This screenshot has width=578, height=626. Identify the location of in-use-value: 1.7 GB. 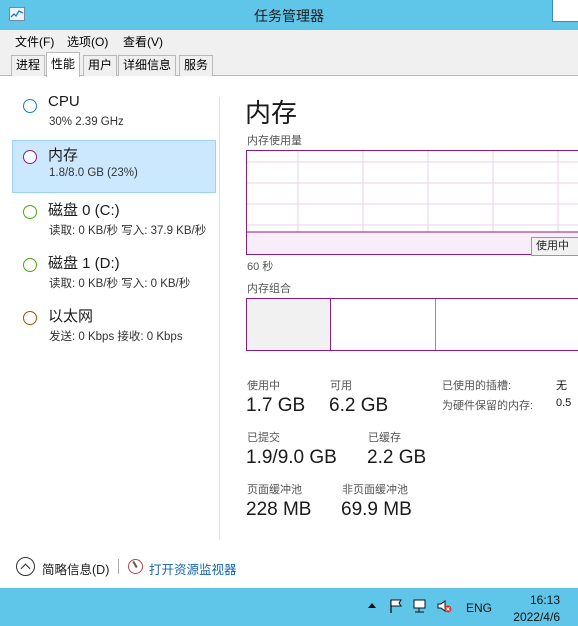
(276, 405).